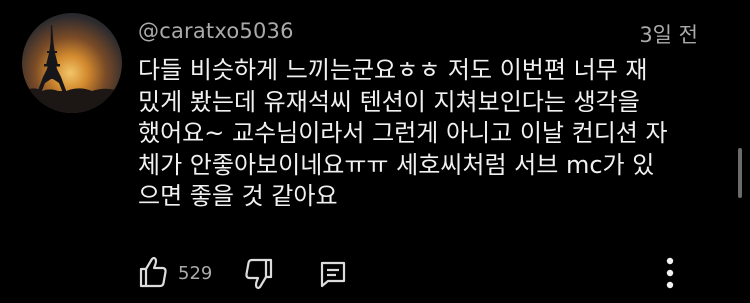 Image resolution: width=750 pixels, height=303 pixels. I want to click on comment-timestamp: 3일 전, so click(668, 35).